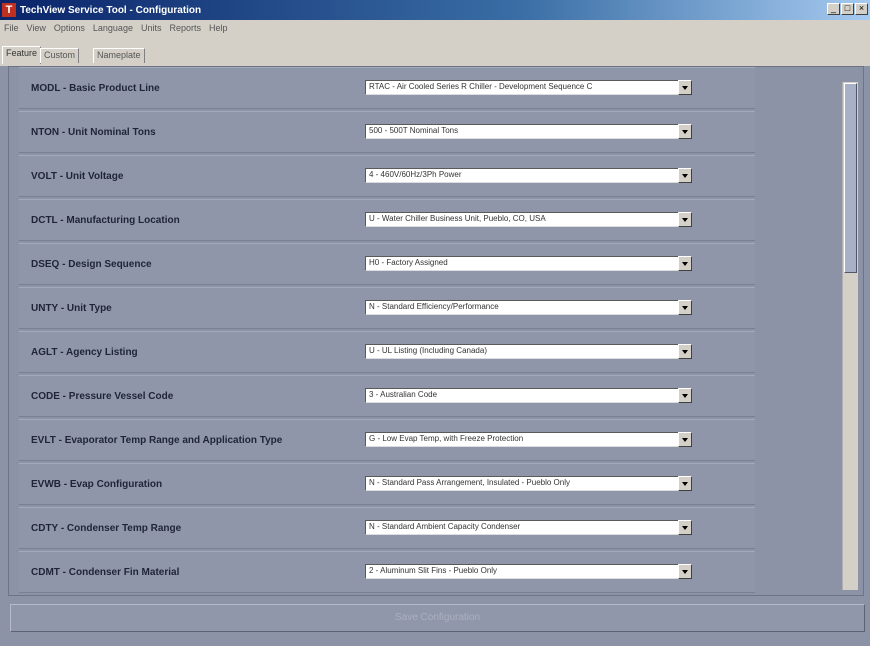  Describe the element at coordinates (415, 174) in the screenshot. I see `dropdown-value: 4 - 460V/60Hz/3Ph Power` at that location.